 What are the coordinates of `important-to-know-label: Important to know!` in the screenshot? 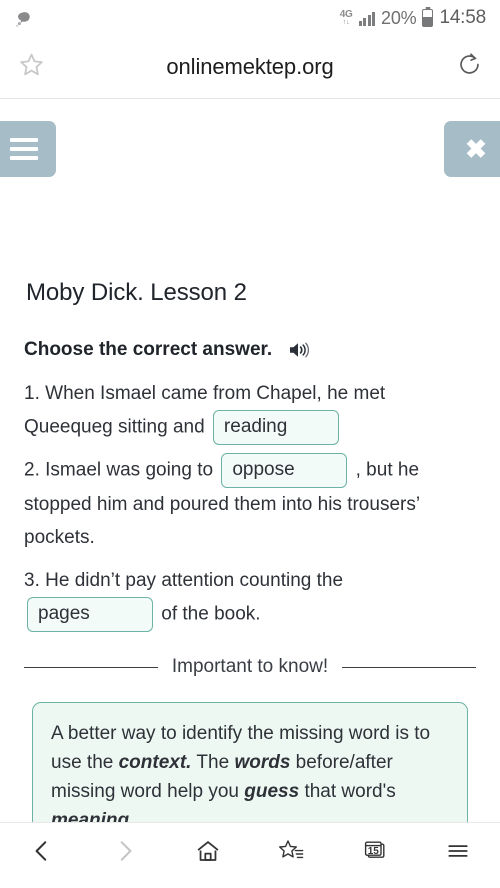 It's located at (250, 666).